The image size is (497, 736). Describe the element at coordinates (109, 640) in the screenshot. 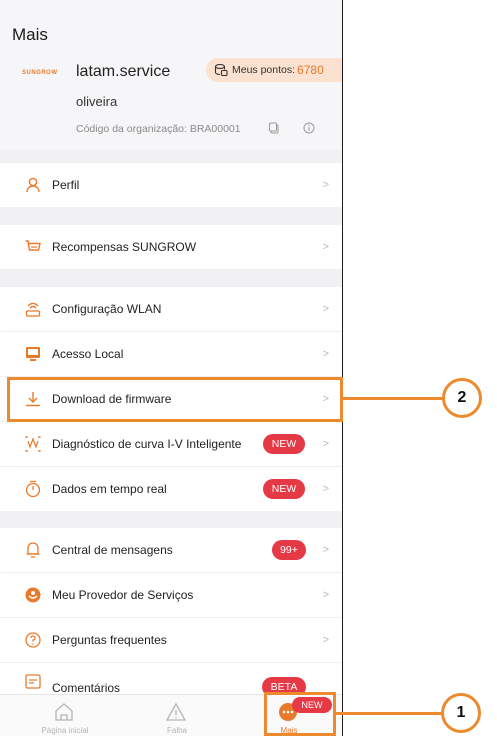

I see `menu-item-label: Perguntas frequentes` at that location.